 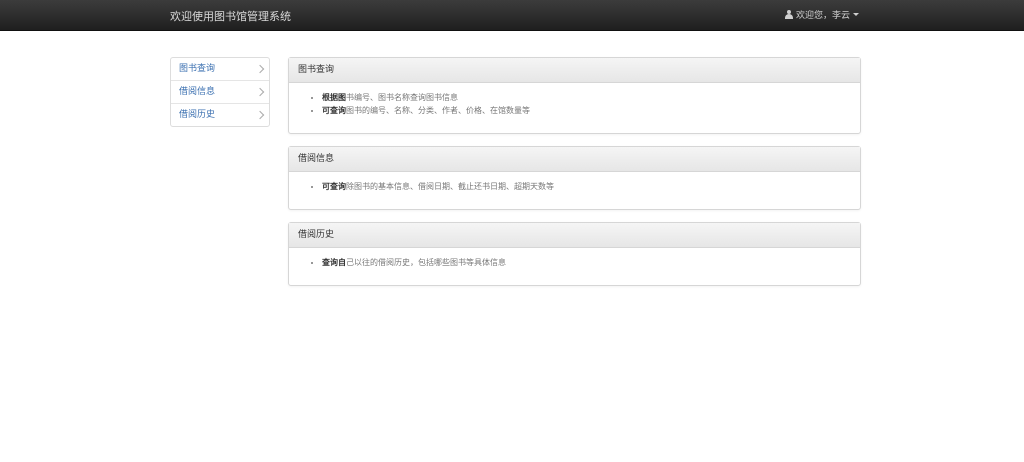 I want to click on sidebar-nav: 图书查询 借阅信息 借阅历史, so click(x=220, y=92).